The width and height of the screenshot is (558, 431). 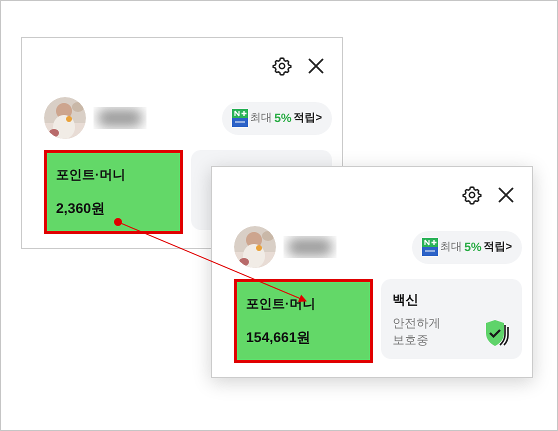 What do you see at coordinates (416, 323) in the screenshot?
I see `vaccine-status: 안전하게` at bounding box center [416, 323].